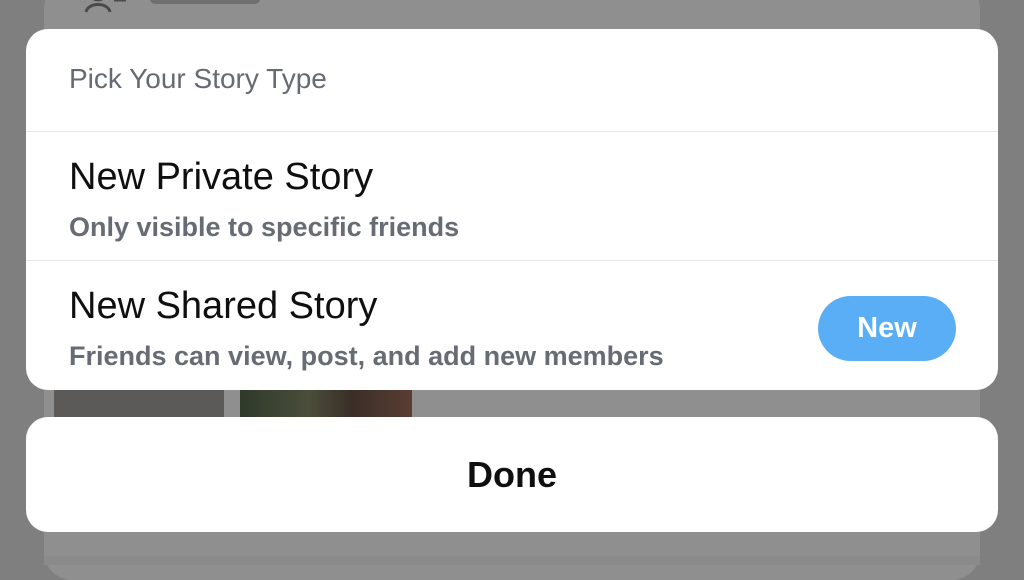  I want to click on option-subtitle: Only visible to specific friends, so click(264, 227).